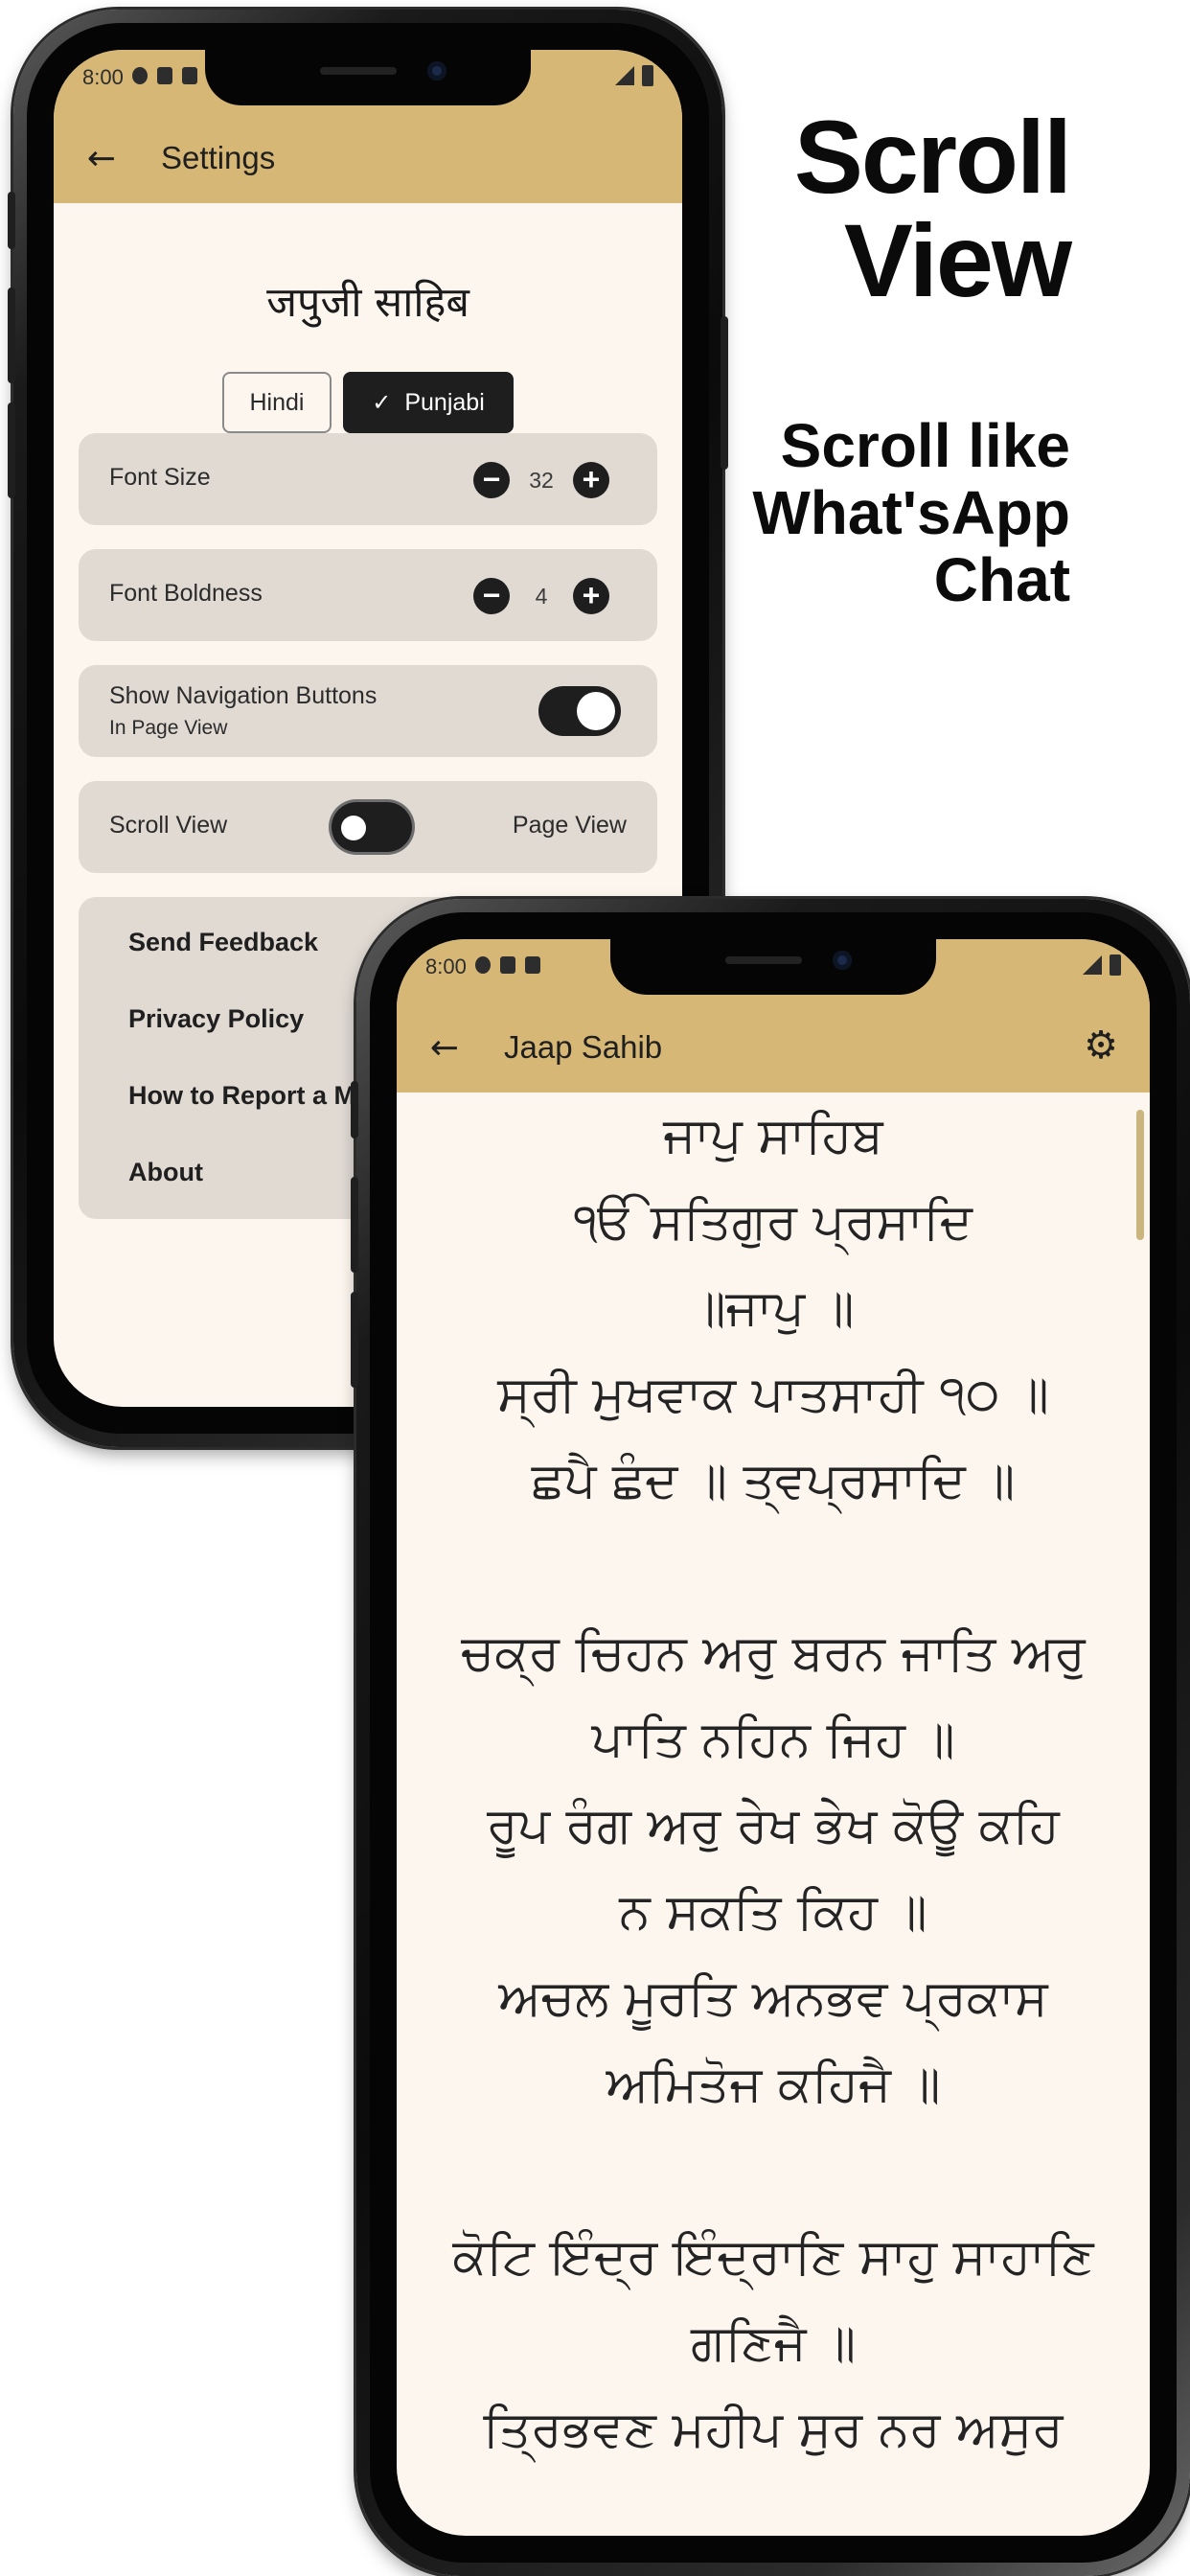 The width and height of the screenshot is (1190, 2576). What do you see at coordinates (773, 1912) in the screenshot?
I see `gurbani-line: ਨ ਸਕਤਿ ਕਿਹ ॥` at bounding box center [773, 1912].